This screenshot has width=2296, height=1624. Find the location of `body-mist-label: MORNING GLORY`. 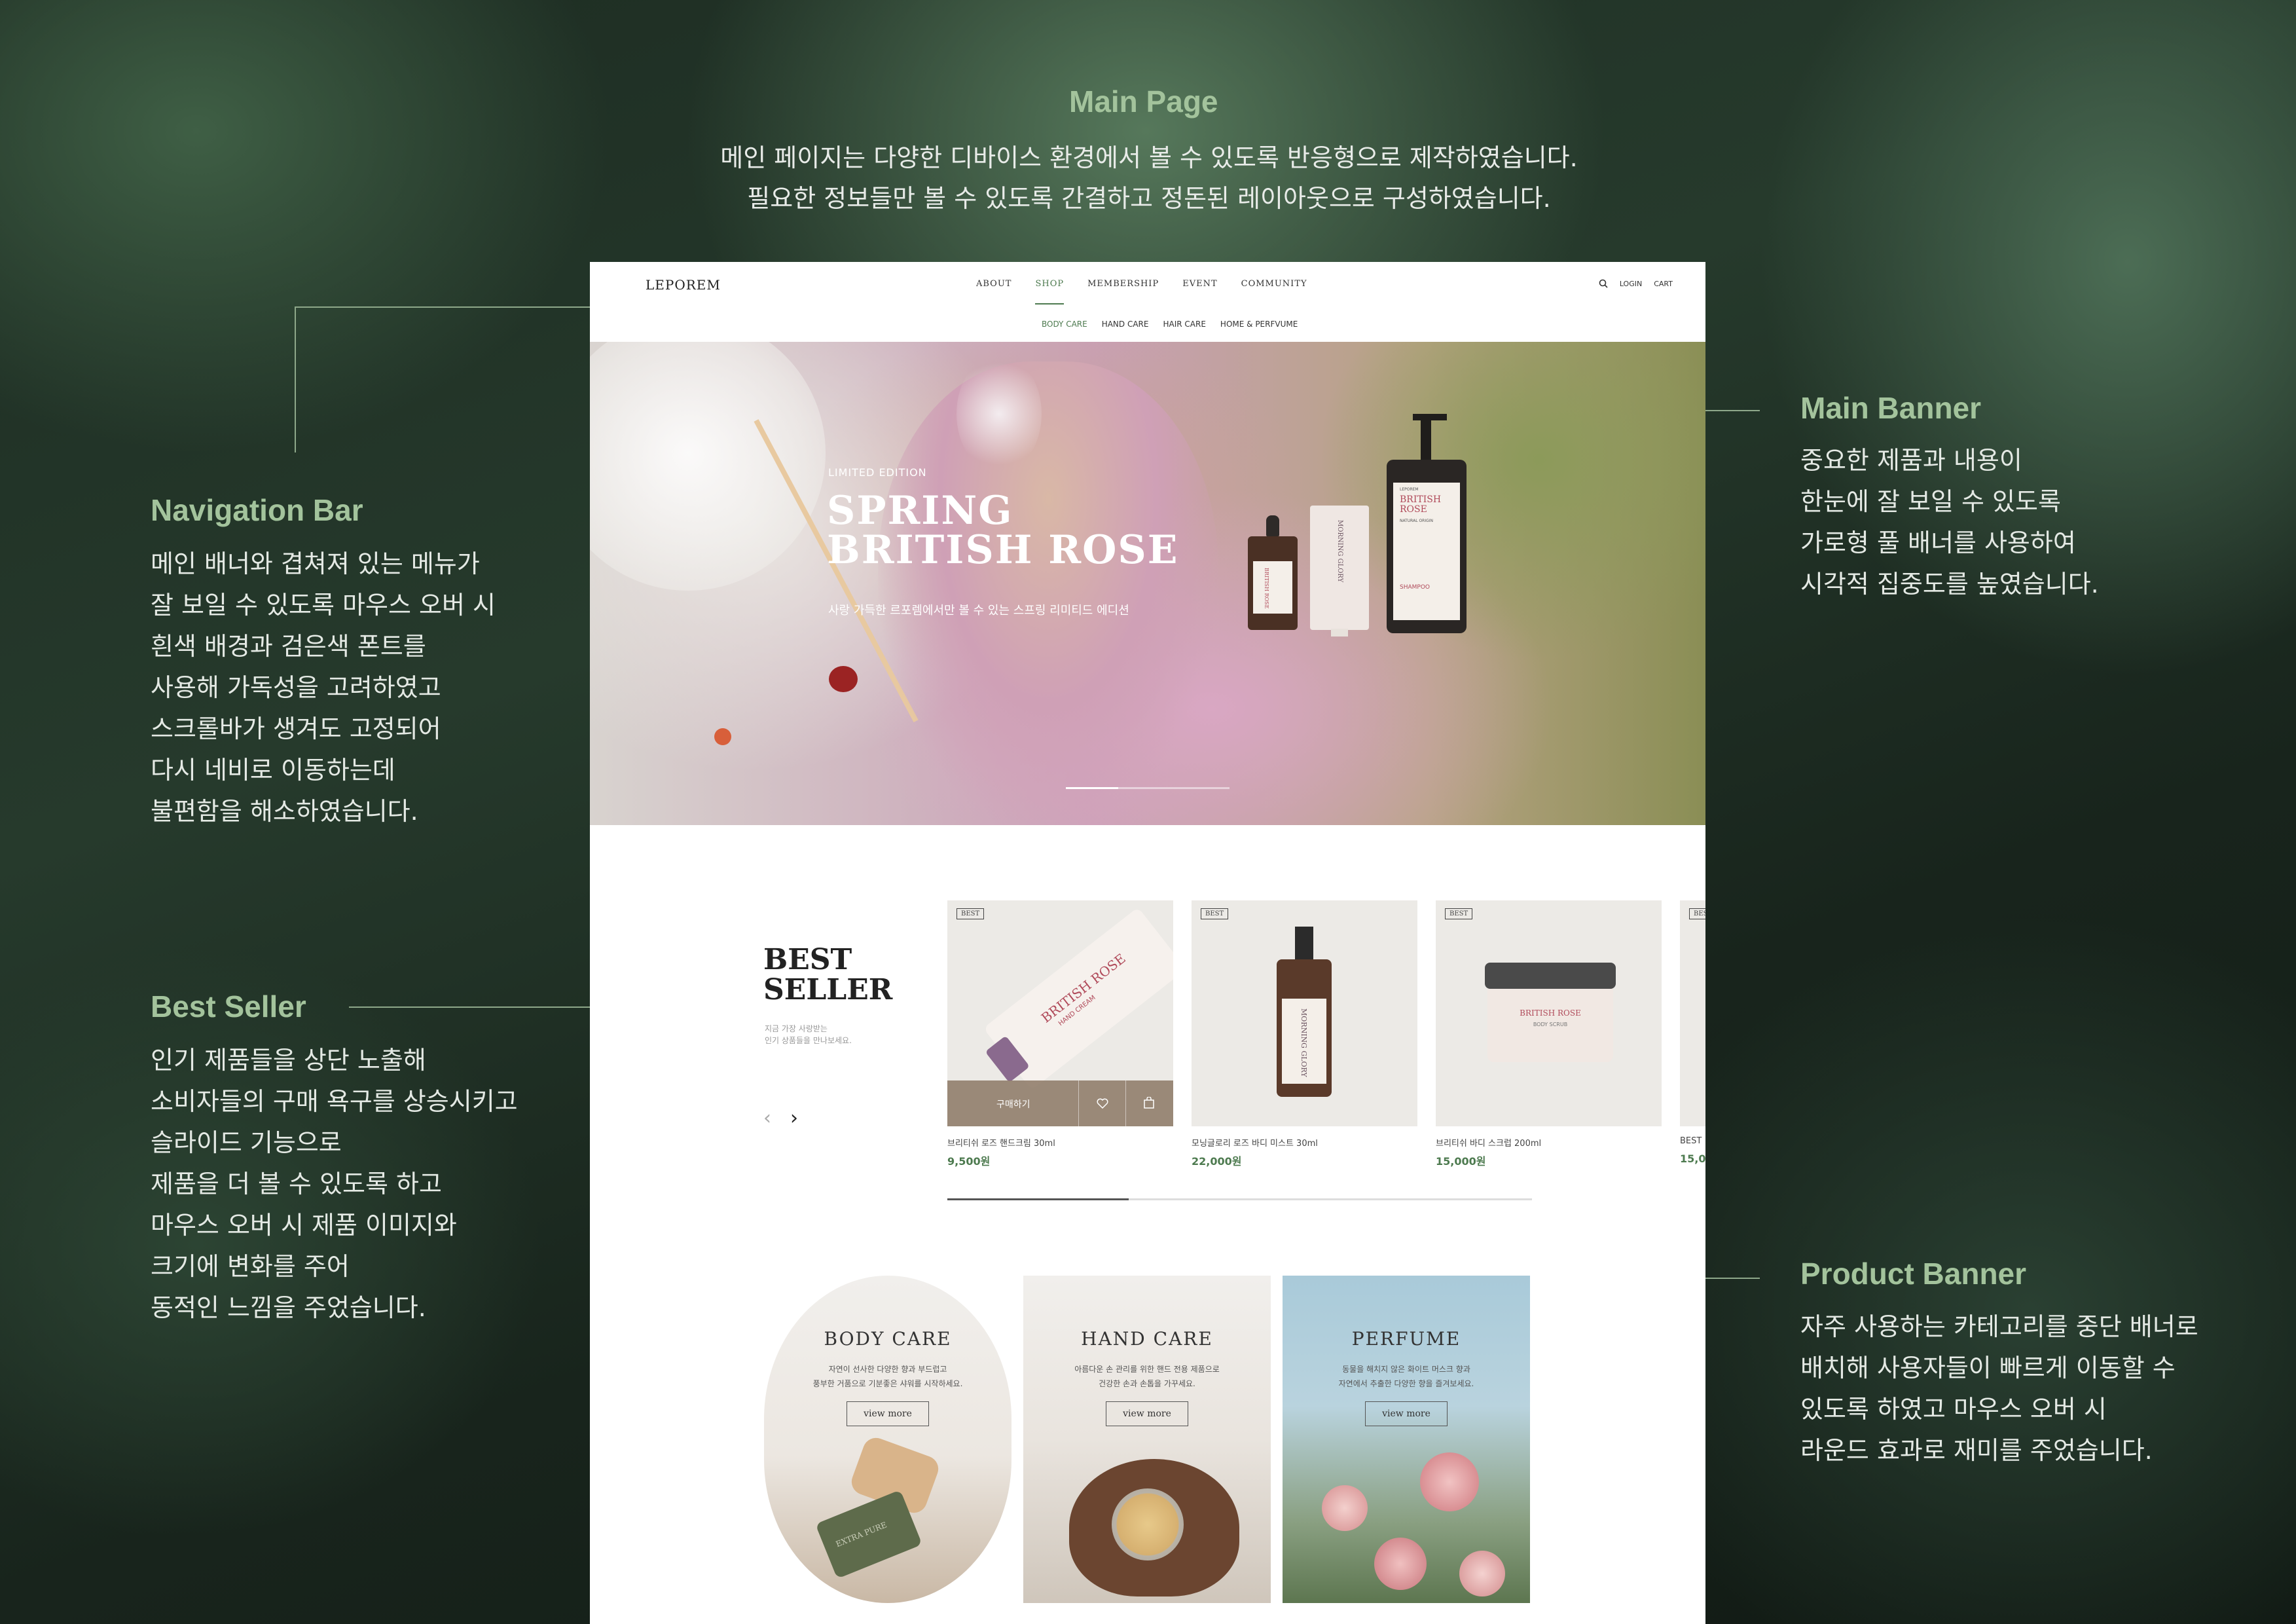

body-mist-label: MORNING GLORY is located at coordinates (1304, 1042).